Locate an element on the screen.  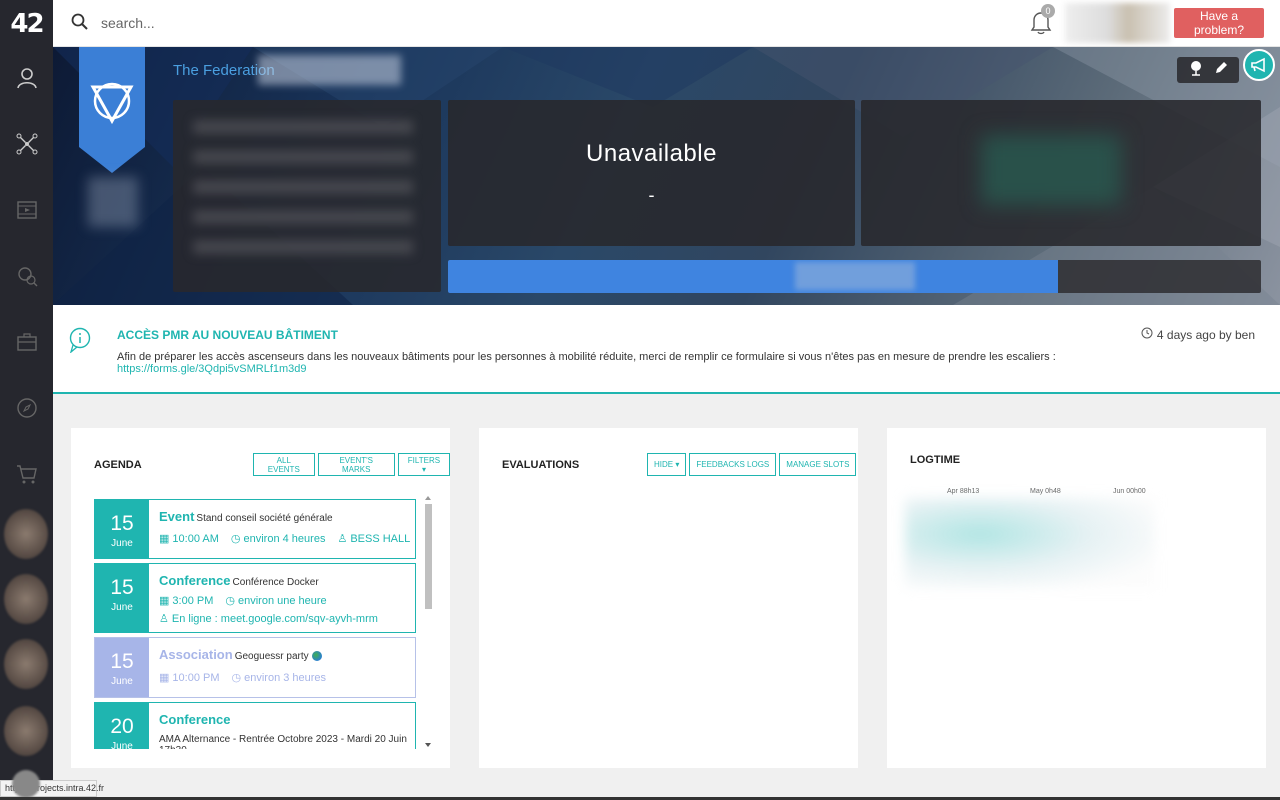
logtime-title: LOGTIME is located at coordinates (935, 460).